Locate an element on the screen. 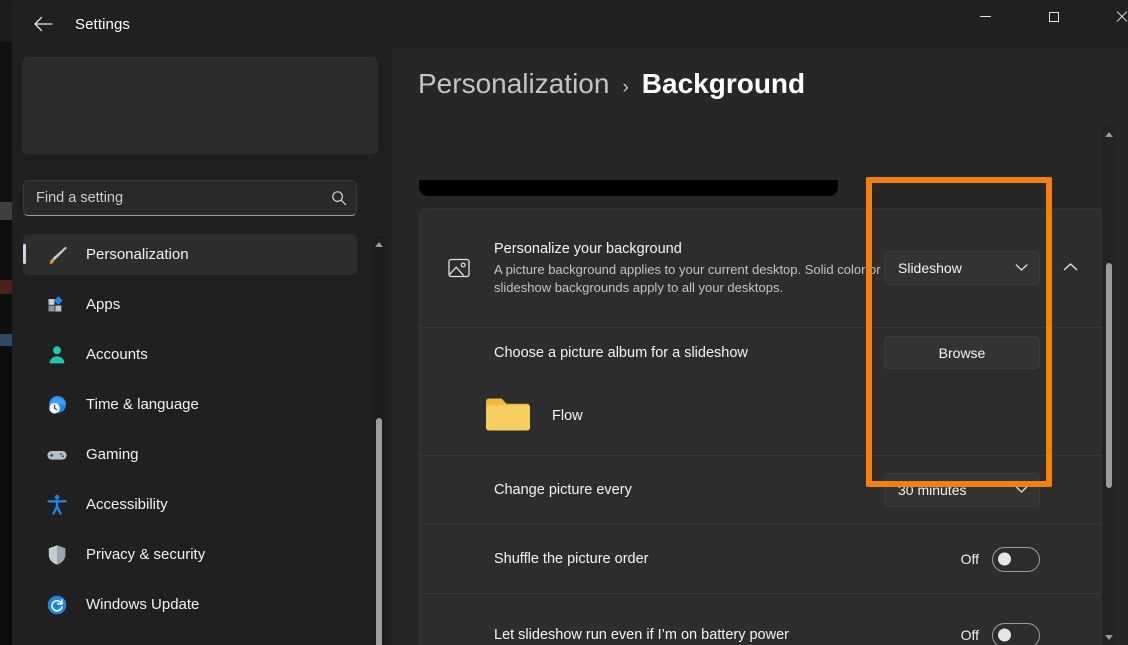 The image size is (1128, 645). title-bar: Settings is located at coordinates (570, 24).